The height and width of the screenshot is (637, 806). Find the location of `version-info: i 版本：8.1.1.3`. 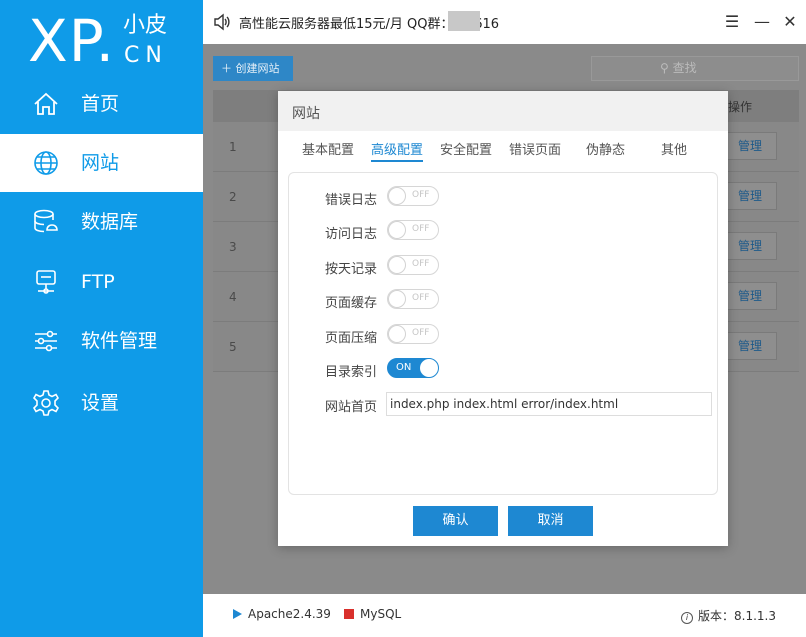

version-info: i 版本：8.1.1.3 is located at coordinates (728, 615).